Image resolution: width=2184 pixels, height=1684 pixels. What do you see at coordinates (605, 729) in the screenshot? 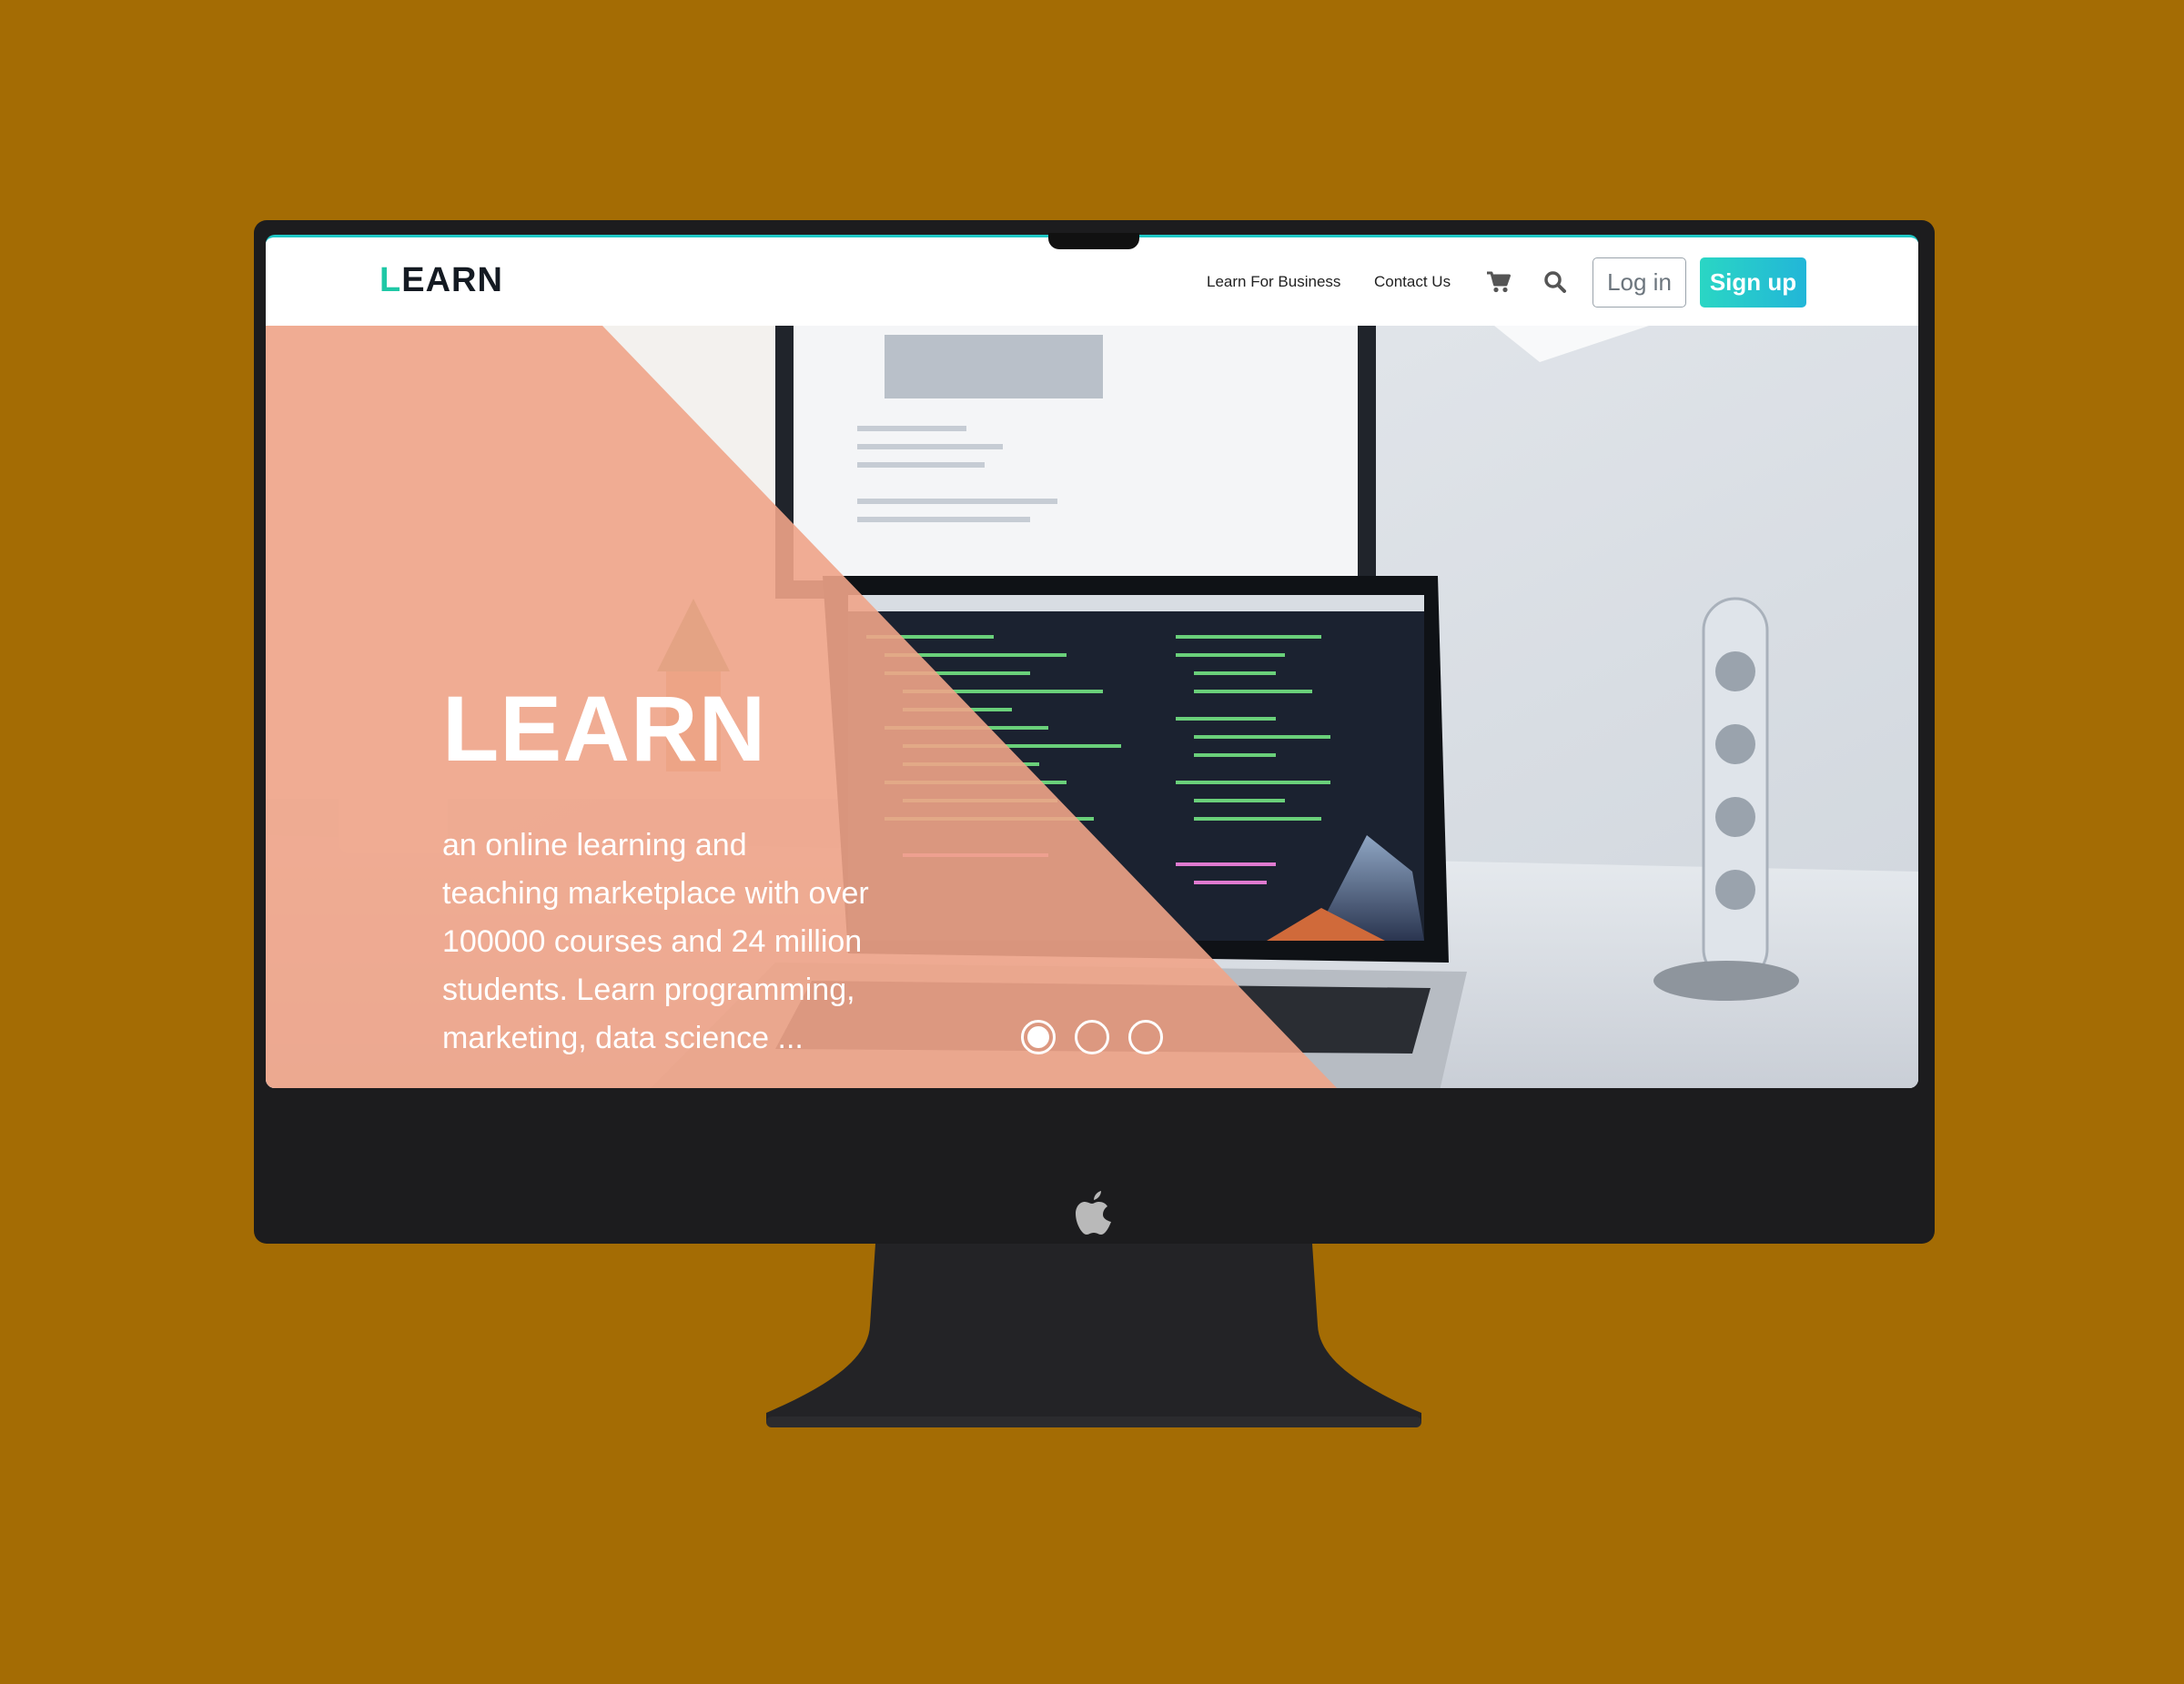
I see `hero-title: LEARN` at bounding box center [605, 729].